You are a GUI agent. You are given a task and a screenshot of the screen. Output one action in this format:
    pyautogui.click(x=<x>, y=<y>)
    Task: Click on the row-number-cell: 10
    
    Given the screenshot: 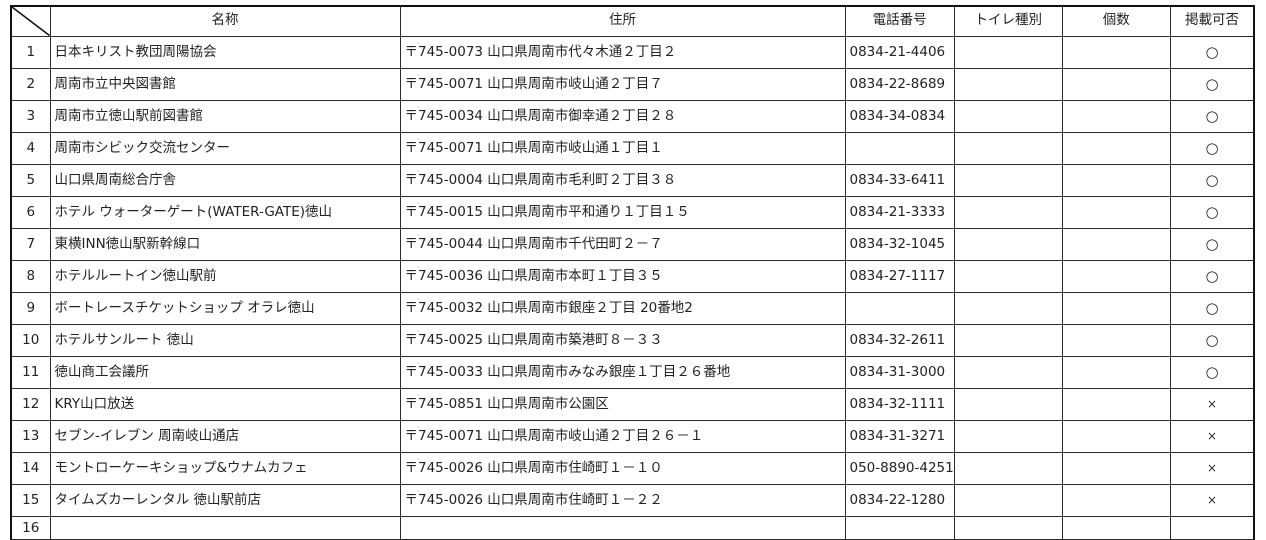 What is the action you would take?
    pyautogui.click(x=30, y=340)
    